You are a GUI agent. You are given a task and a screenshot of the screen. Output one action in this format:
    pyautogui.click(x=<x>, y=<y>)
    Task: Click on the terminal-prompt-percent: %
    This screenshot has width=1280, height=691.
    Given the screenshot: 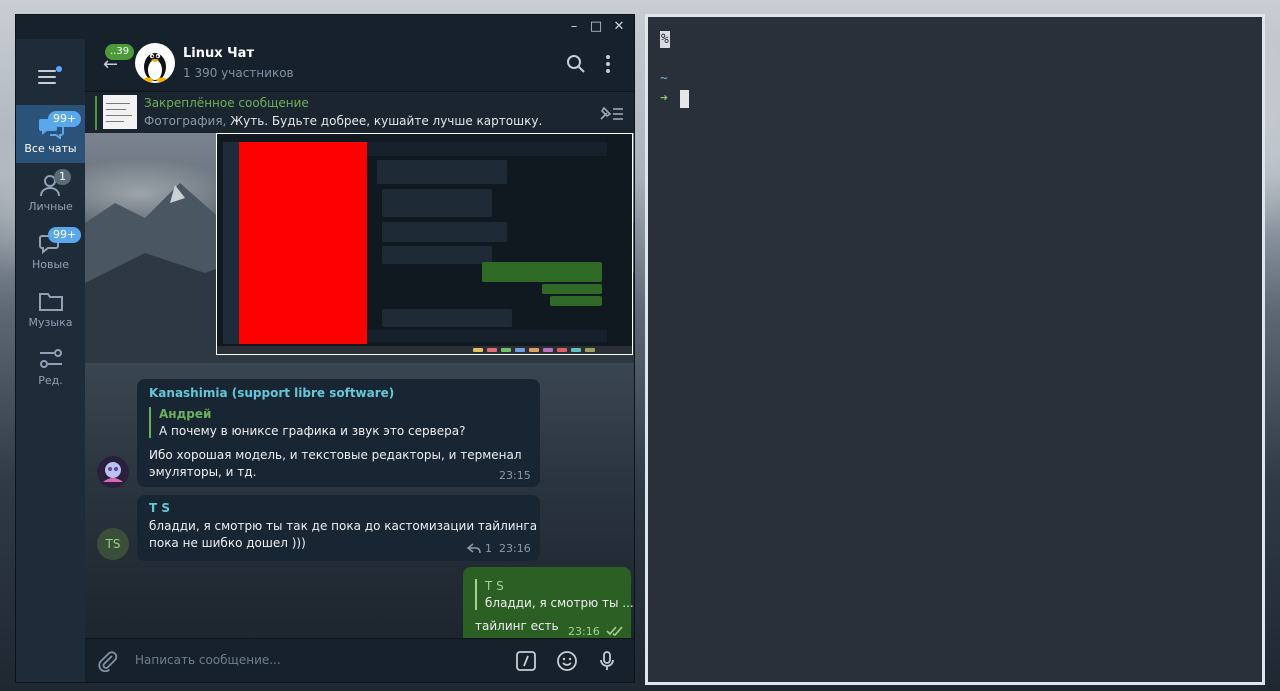 What is the action you would take?
    pyautogui.click(x=665, y=39)
    